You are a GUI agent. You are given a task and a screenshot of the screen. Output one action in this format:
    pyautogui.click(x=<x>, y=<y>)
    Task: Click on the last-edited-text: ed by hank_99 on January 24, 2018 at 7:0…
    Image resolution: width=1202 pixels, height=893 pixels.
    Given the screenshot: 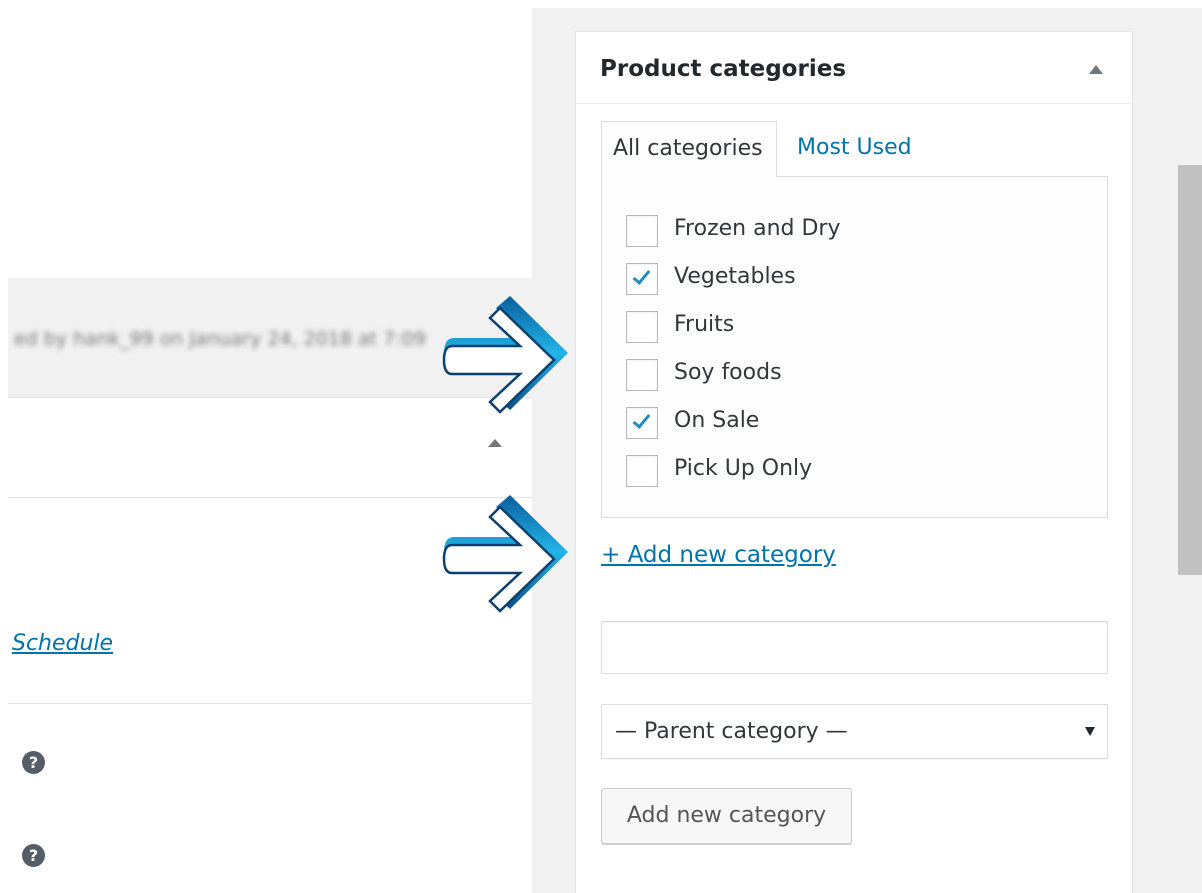 What is the action you would take?
    pyautogui.click(x=220, y=339)
    